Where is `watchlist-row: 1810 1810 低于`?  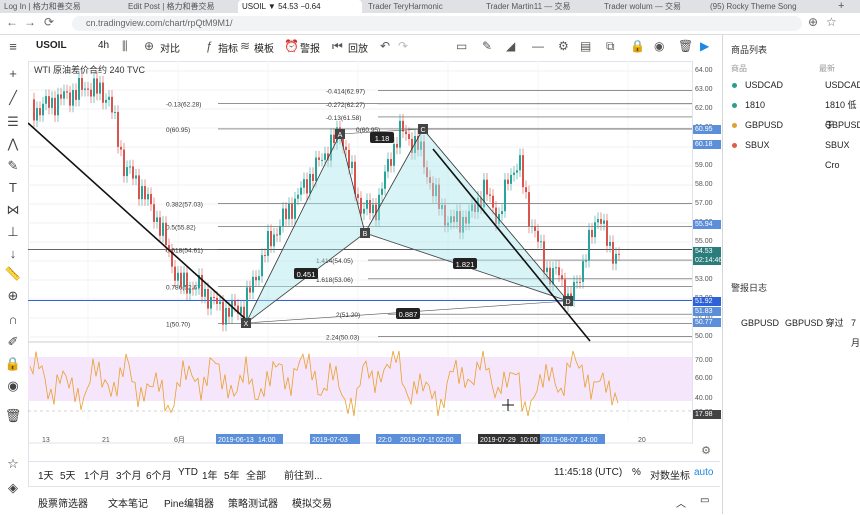
watchlist-row: 1810 1810 低于 is located at coordinates (791, 112).